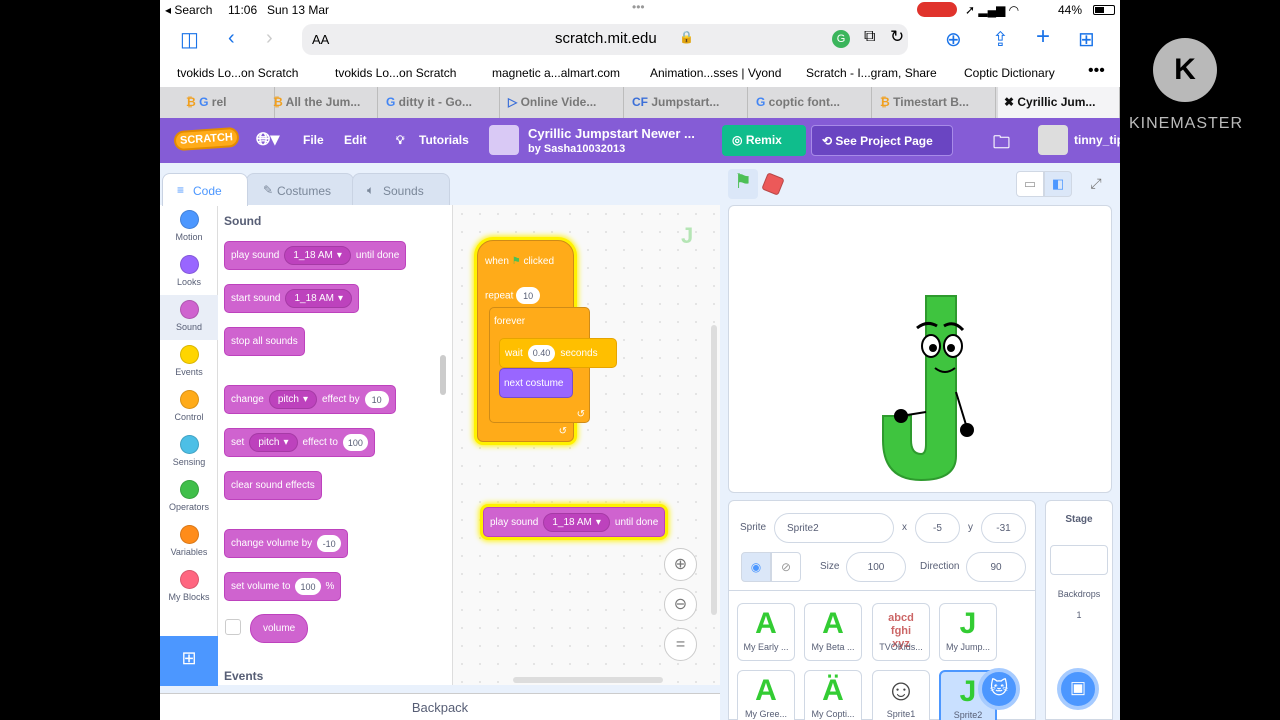 This screenshot has height=720, width=1280. Describe the element at coordinates (928, 388) in the screenshot. I see `sprite-letter-j` at that location.